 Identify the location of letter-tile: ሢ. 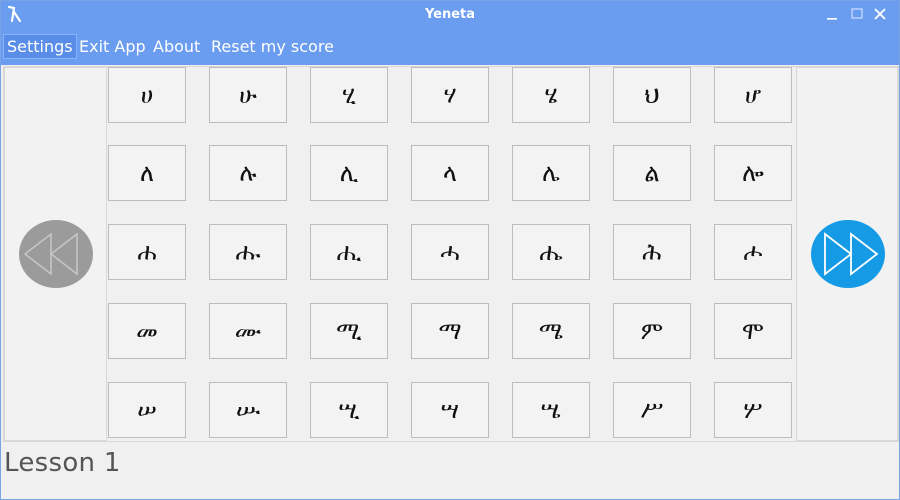
(349, 410).